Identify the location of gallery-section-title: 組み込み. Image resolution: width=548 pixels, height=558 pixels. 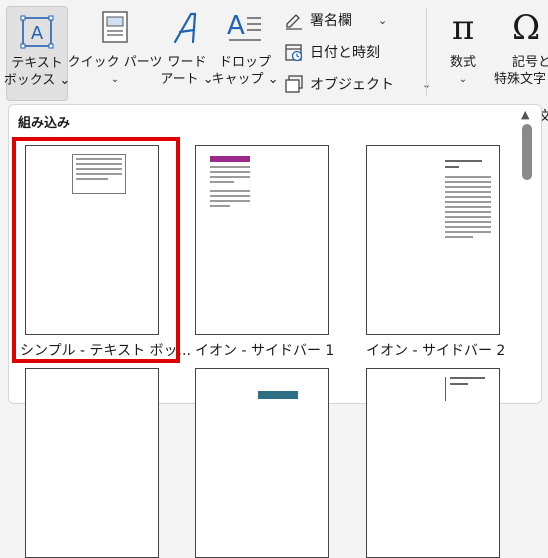
(44, 123).